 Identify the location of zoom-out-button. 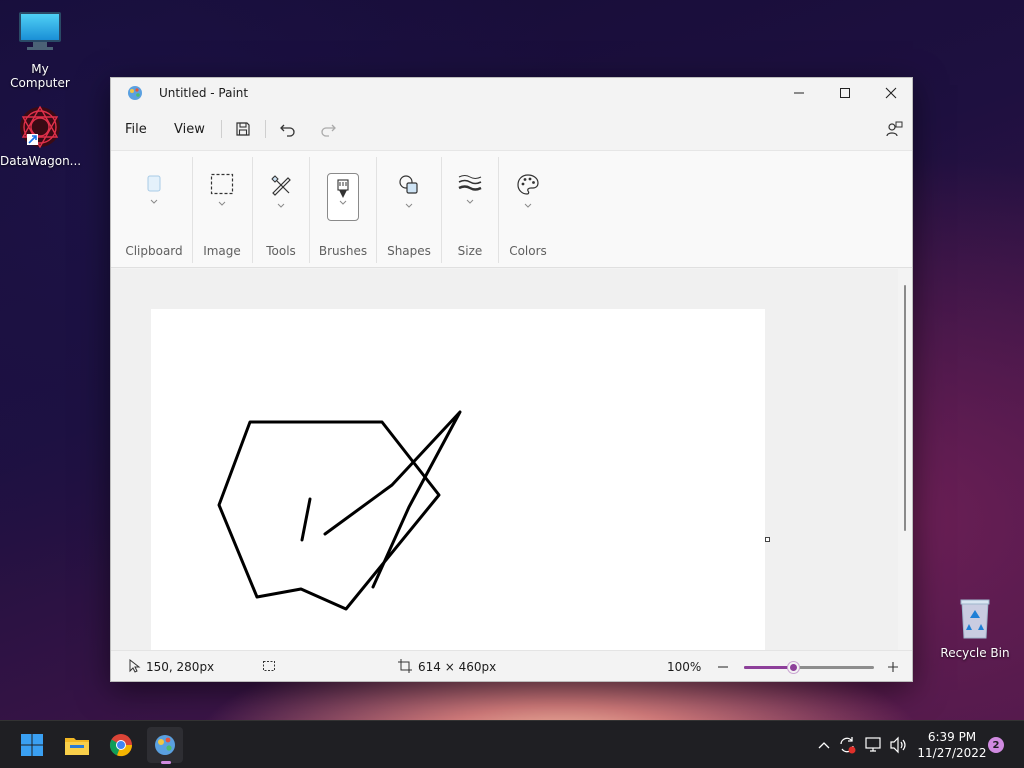
(723, 667).